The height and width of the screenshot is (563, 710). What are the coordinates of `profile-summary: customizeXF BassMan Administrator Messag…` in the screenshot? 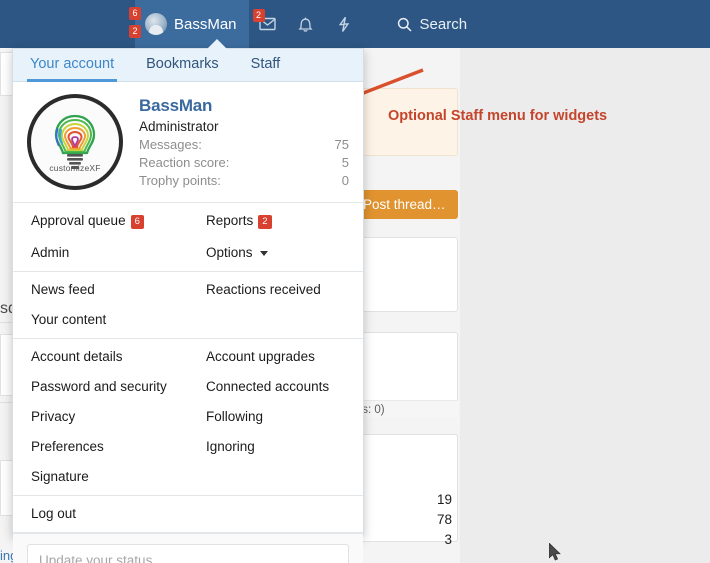 It's located at (188, 142).